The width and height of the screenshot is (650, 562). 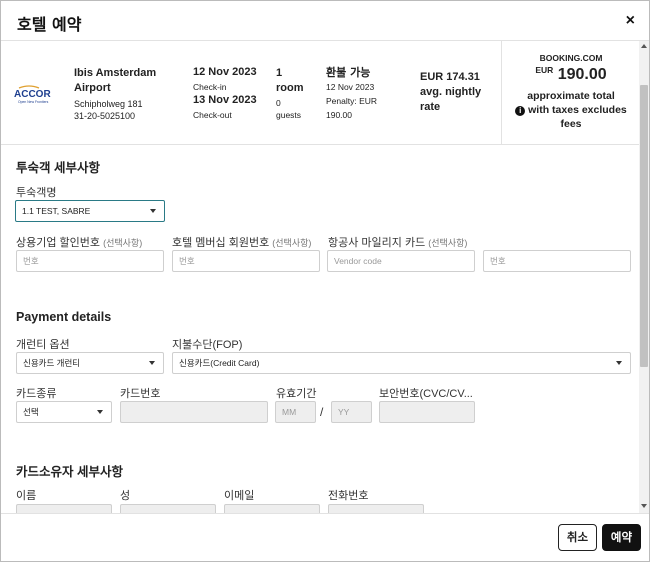 What do you see at coordinates (58, 168) in the screenshot?
I see `guest-section-title: 투숙객 세부사항` at bounding box center [58, 168].